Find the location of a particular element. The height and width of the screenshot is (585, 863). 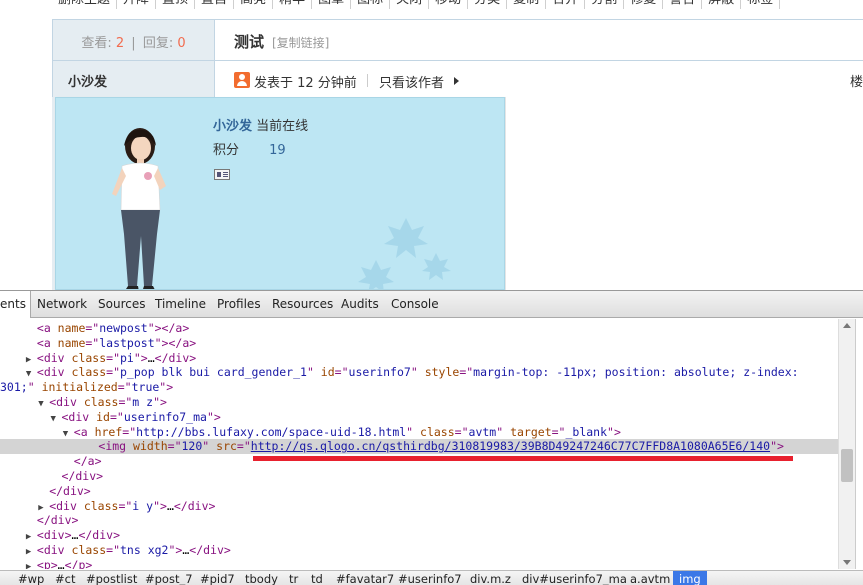

only-author-link: 只看该作者 is located at coordinates (411, 81).